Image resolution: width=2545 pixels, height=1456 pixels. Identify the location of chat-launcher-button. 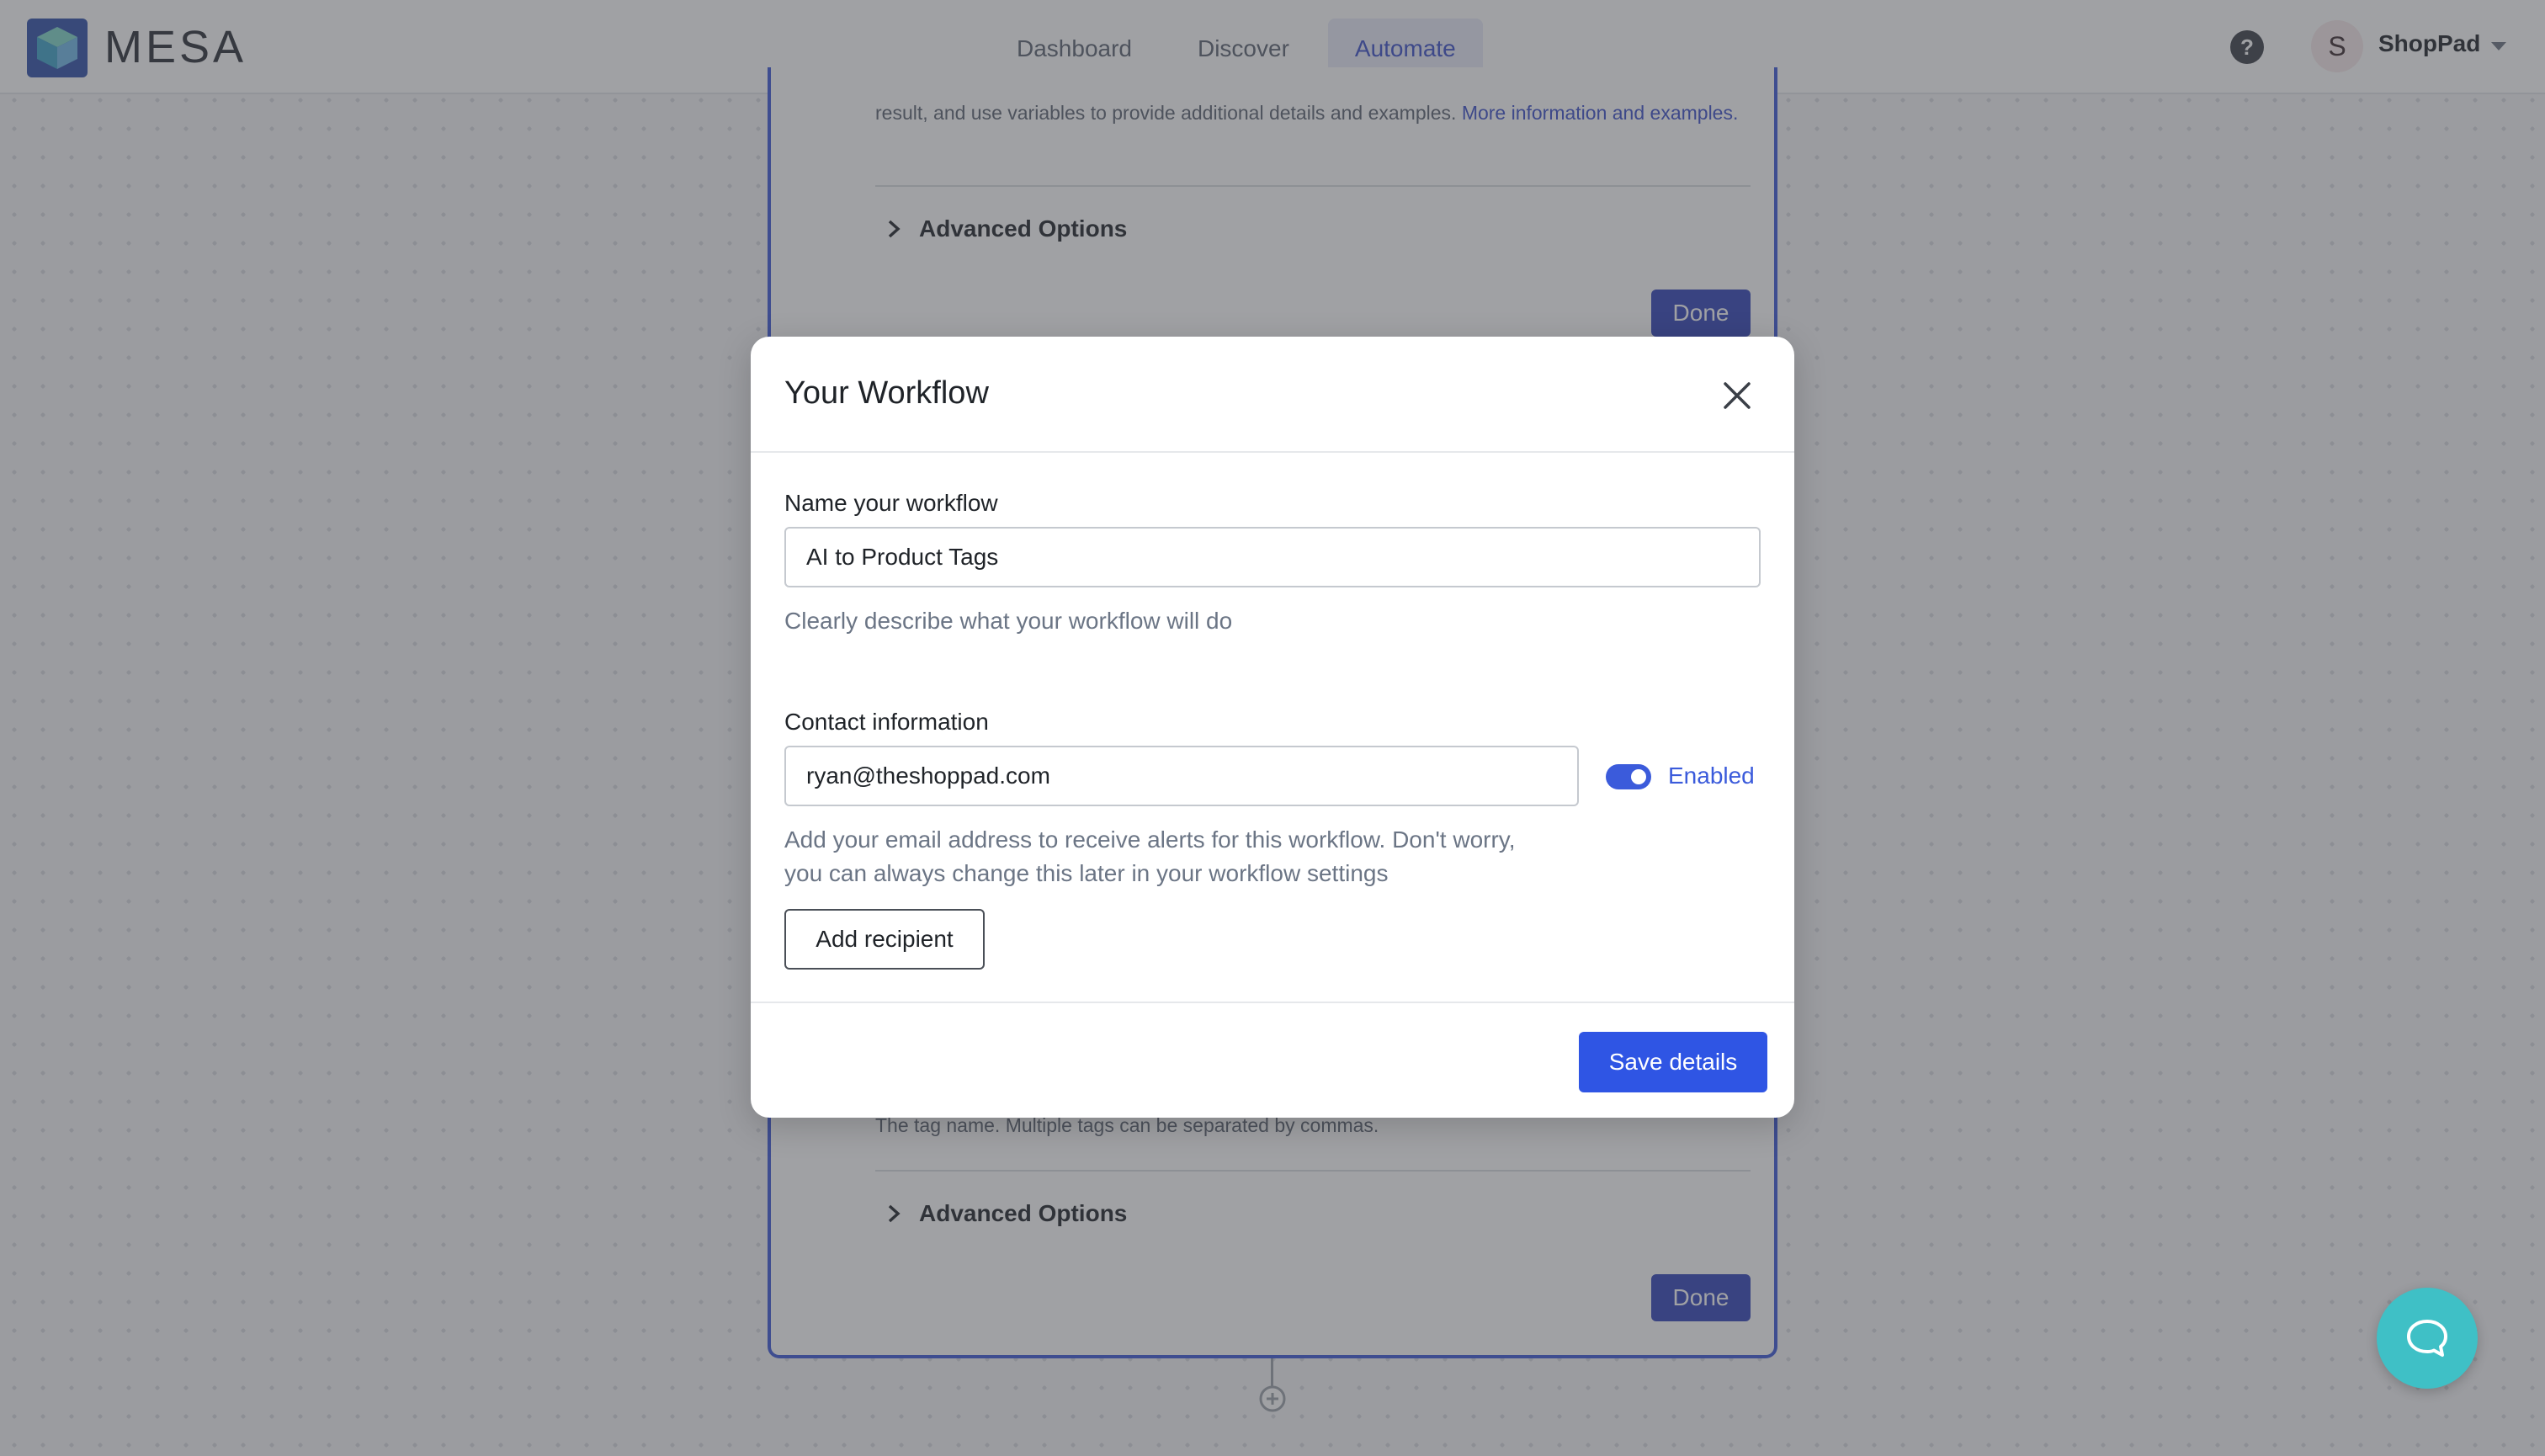
(2428, 1338).